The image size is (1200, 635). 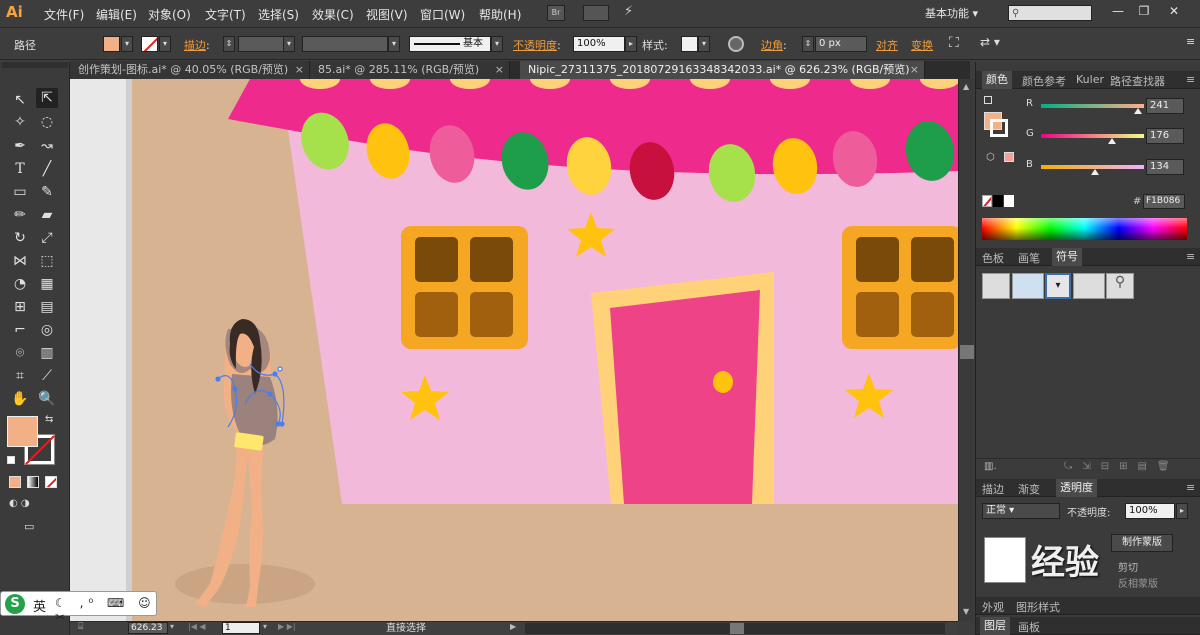 What do you see at coordinates (631, 44) in the screenshot?
I see `opacity-dropdown: ▸` at bounding box center [631, 44].